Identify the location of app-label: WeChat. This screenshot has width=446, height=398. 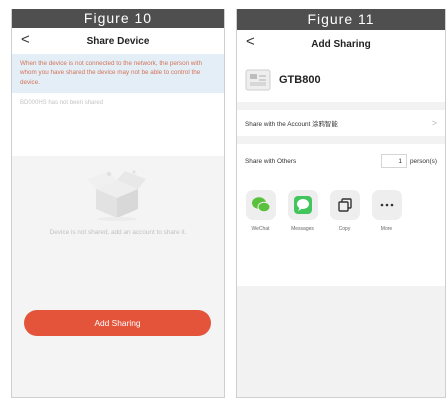
(260, 229).